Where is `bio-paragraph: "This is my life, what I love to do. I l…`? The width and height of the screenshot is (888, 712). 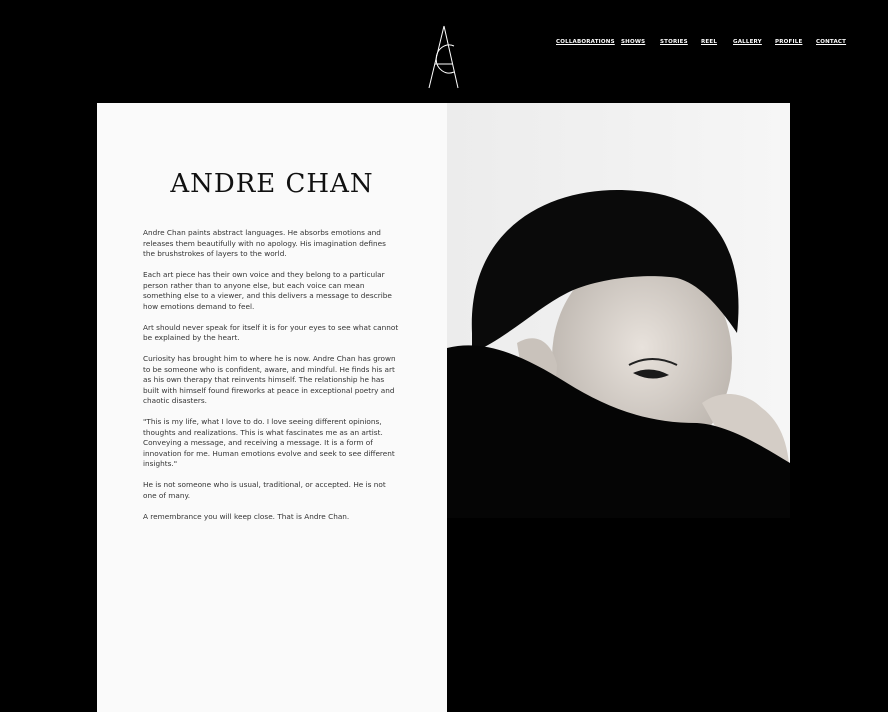
bio-paragraph: "This is my life, what I love to do. I l… is located at coordinates (269, 442).